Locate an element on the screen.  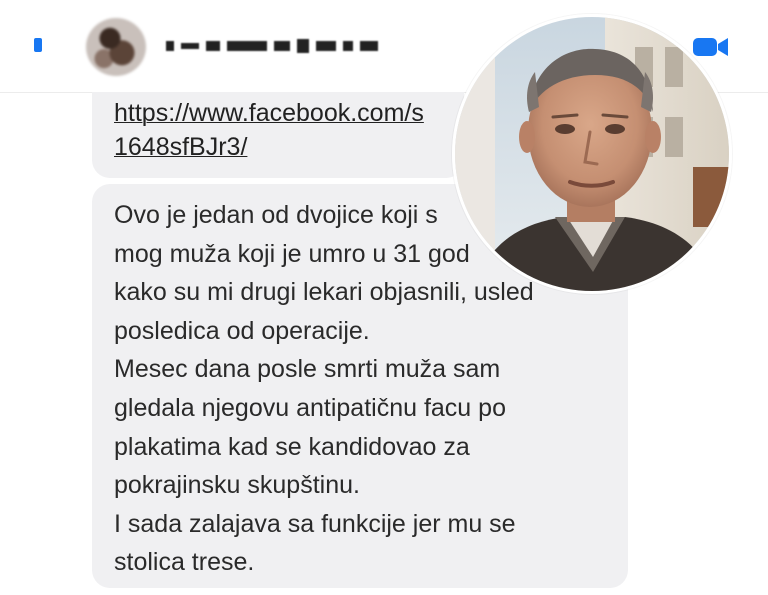
message-link: https://www.facebook.com/s 1648sfBJr3/ is located at coordinates (269, 130).